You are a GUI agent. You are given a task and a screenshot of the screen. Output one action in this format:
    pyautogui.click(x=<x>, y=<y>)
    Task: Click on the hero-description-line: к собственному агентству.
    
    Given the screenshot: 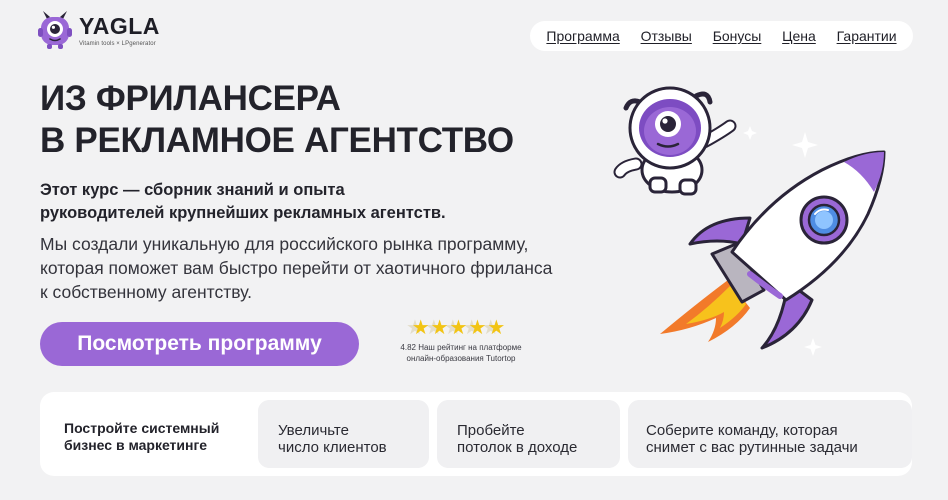 What is the action you would take?
    pyautogui.click(x=146, y=292)
    